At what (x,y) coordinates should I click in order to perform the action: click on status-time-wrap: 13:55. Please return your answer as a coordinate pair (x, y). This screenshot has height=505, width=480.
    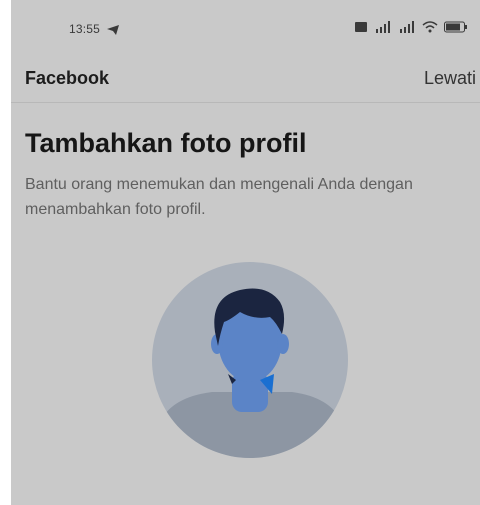
    Looking at the image, I should click on (94, 30).